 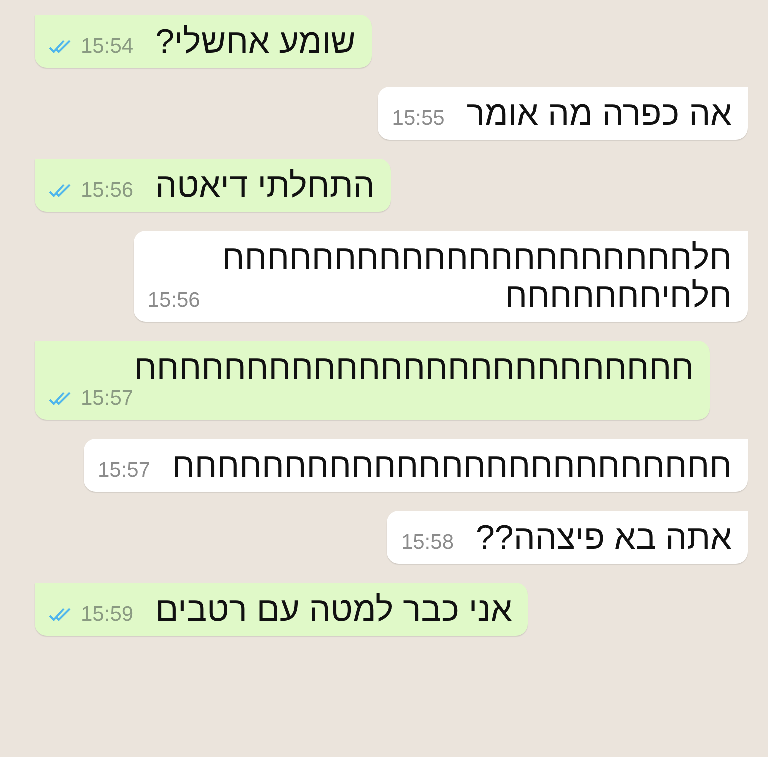 I want to click on message-time: 15:55, so click(x=418, y=119).